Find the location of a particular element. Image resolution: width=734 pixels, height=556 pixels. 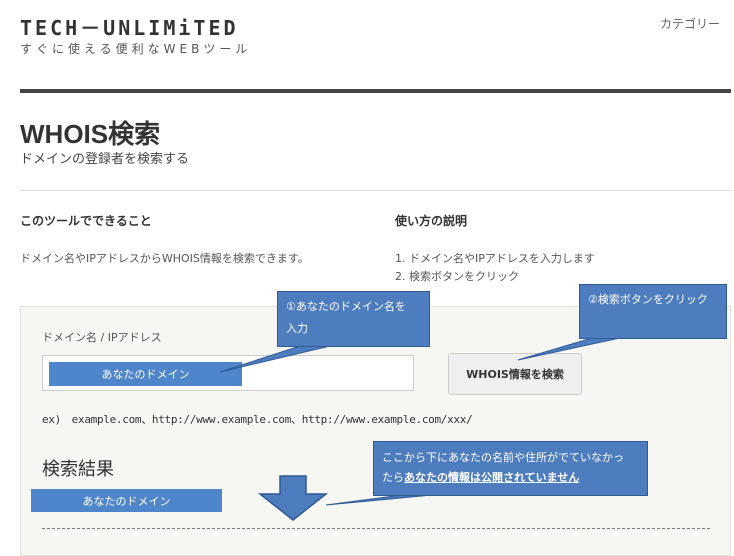

callout1-line: ①あなたのドメイン名を is located at coordinates (346, 306).